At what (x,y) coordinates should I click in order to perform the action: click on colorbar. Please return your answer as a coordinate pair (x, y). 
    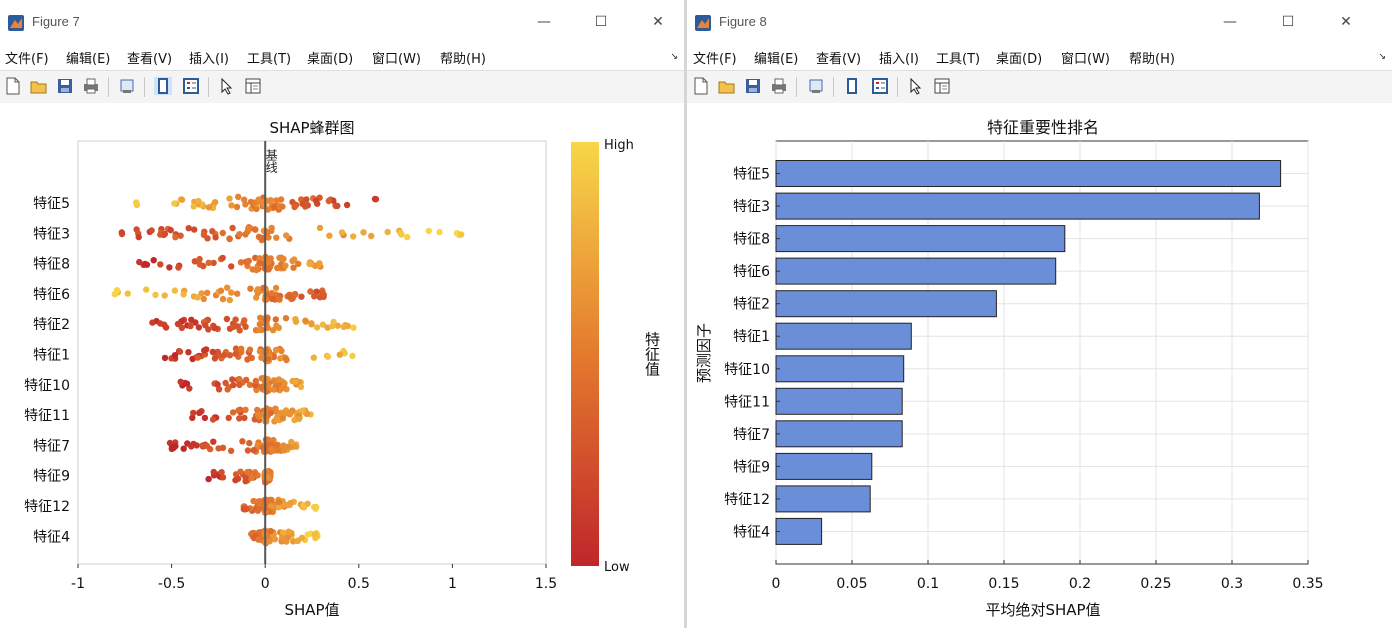
    Looking at the image, I should click on (585, 354).